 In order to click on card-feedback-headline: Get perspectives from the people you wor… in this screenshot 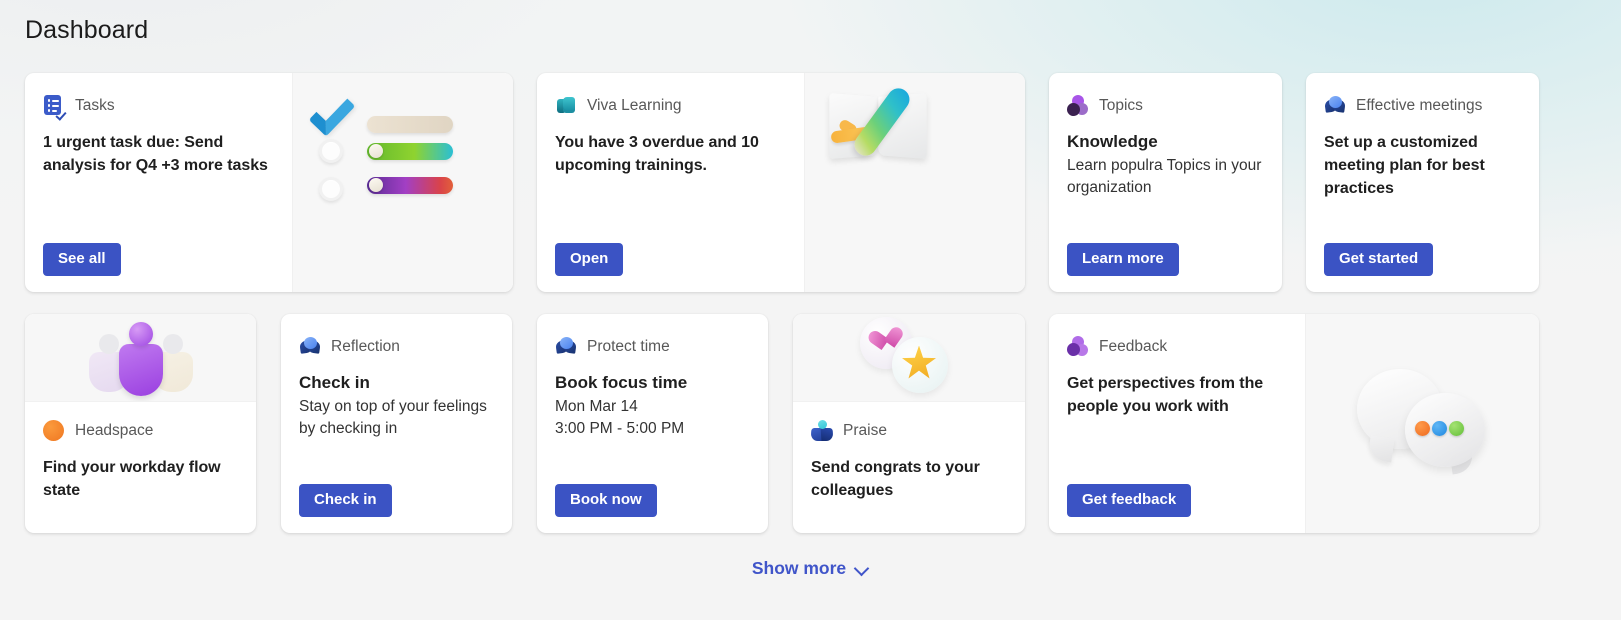, I will do `click(1165, 395)`.